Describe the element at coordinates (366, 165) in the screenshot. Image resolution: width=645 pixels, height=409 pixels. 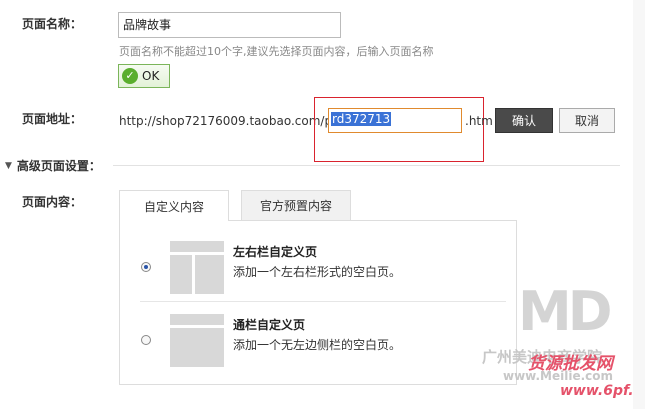
I see `divider` at that location.